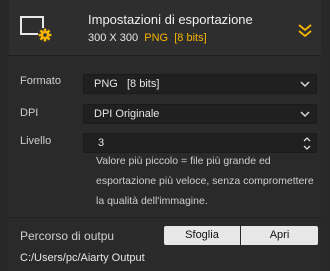 The height and width of the screenshot is (271, 330). I want to click on dpi-label: DPI, so click(29, 113).